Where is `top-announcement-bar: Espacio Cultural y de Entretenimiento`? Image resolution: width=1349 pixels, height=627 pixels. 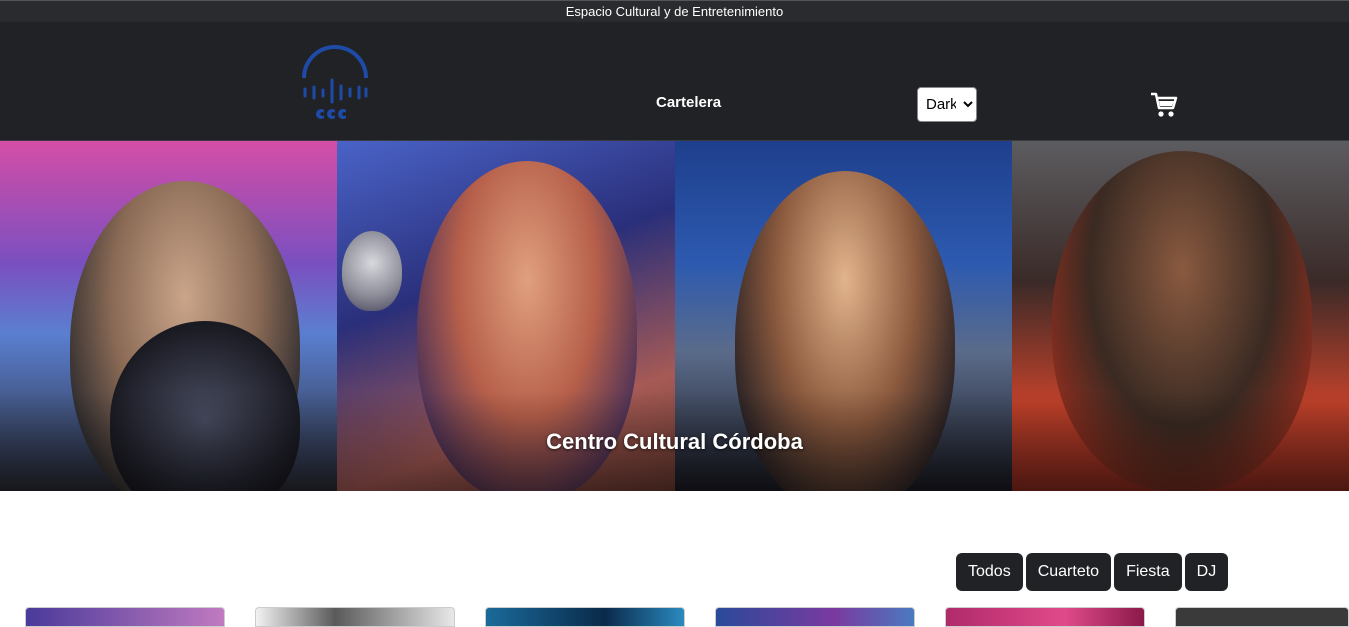 top-announcement-bar: Espacio Cultural y de Entretenimiento is located at coordinates (674, 11).